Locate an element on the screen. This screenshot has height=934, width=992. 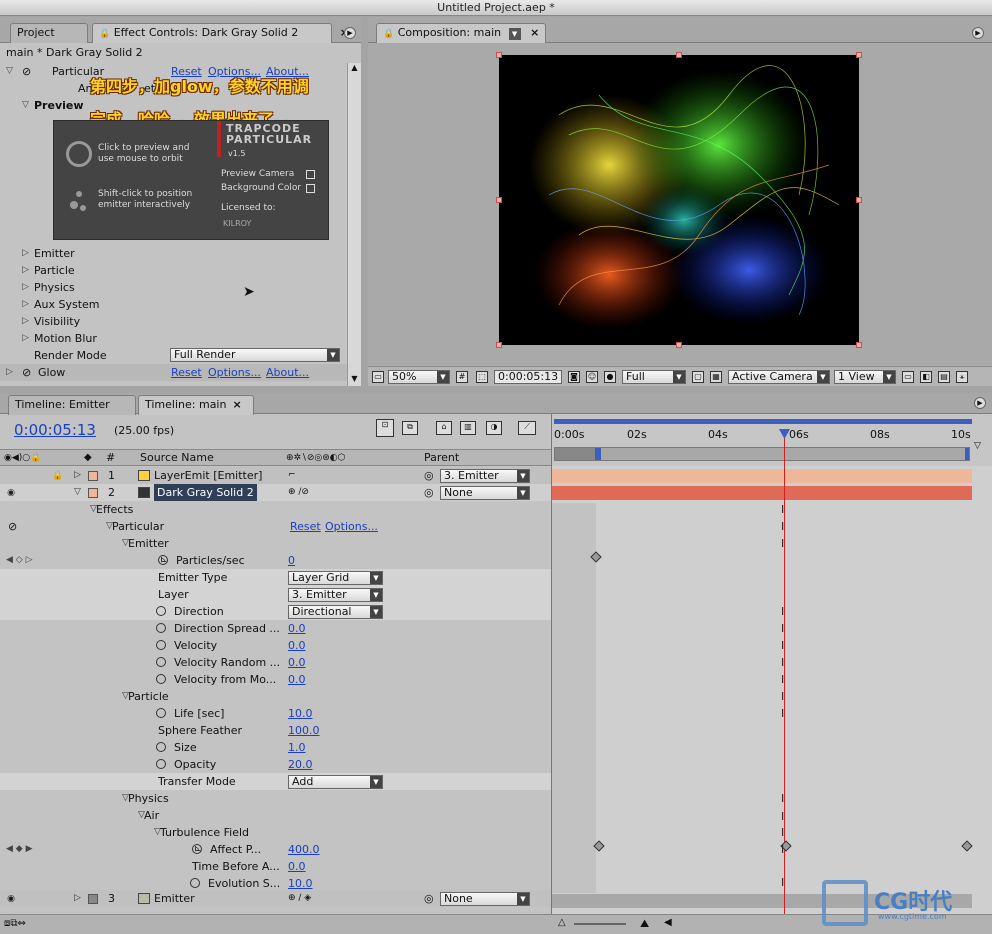
prop-row-effects-group: ▽ Effects is located at coordinates (275, 509).